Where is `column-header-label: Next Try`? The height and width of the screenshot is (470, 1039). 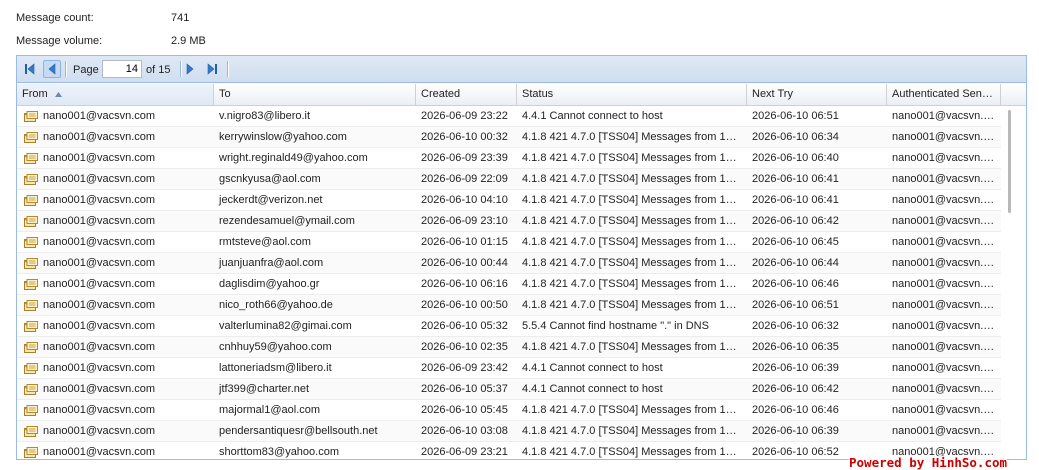 column-header-label: Next Try is located at coordinates (772, 94).